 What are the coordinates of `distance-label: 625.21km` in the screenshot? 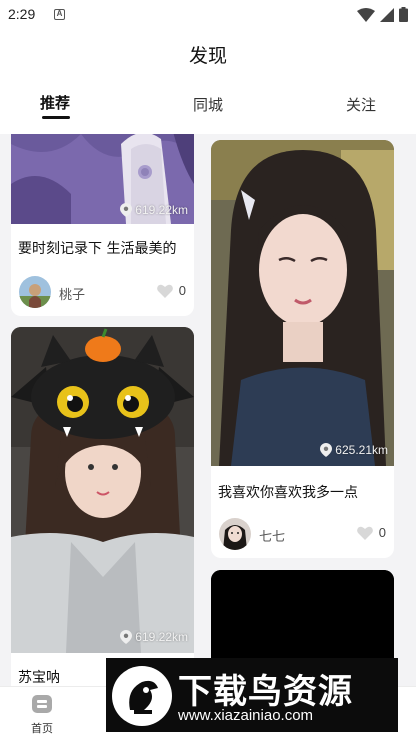 It's located at (354, 450).